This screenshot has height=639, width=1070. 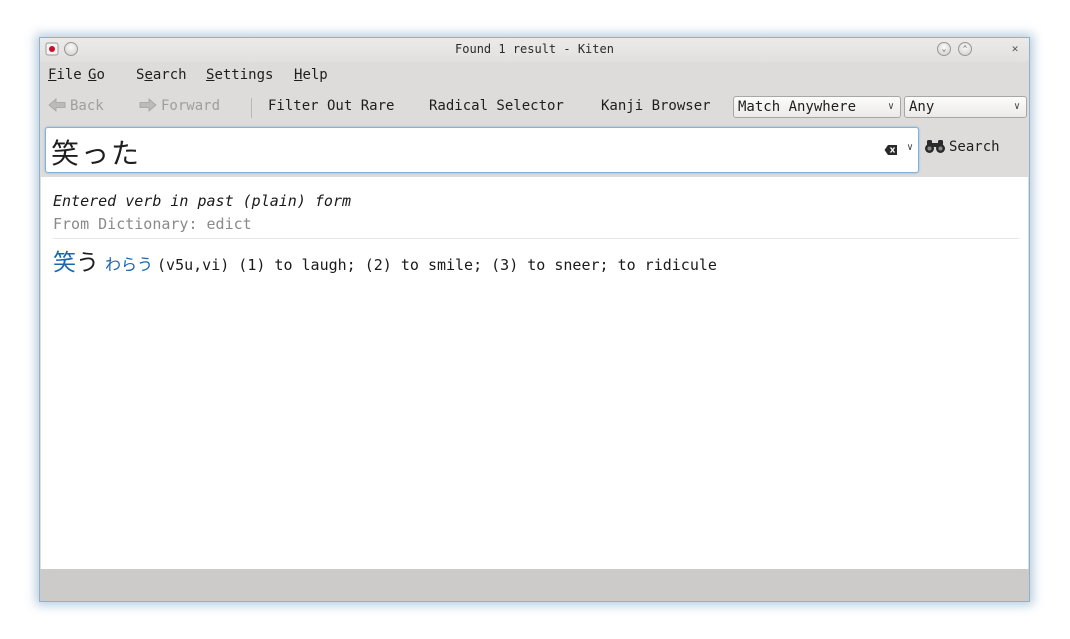 I want to click on forward-button: Forward, so click(x=179, y=106).